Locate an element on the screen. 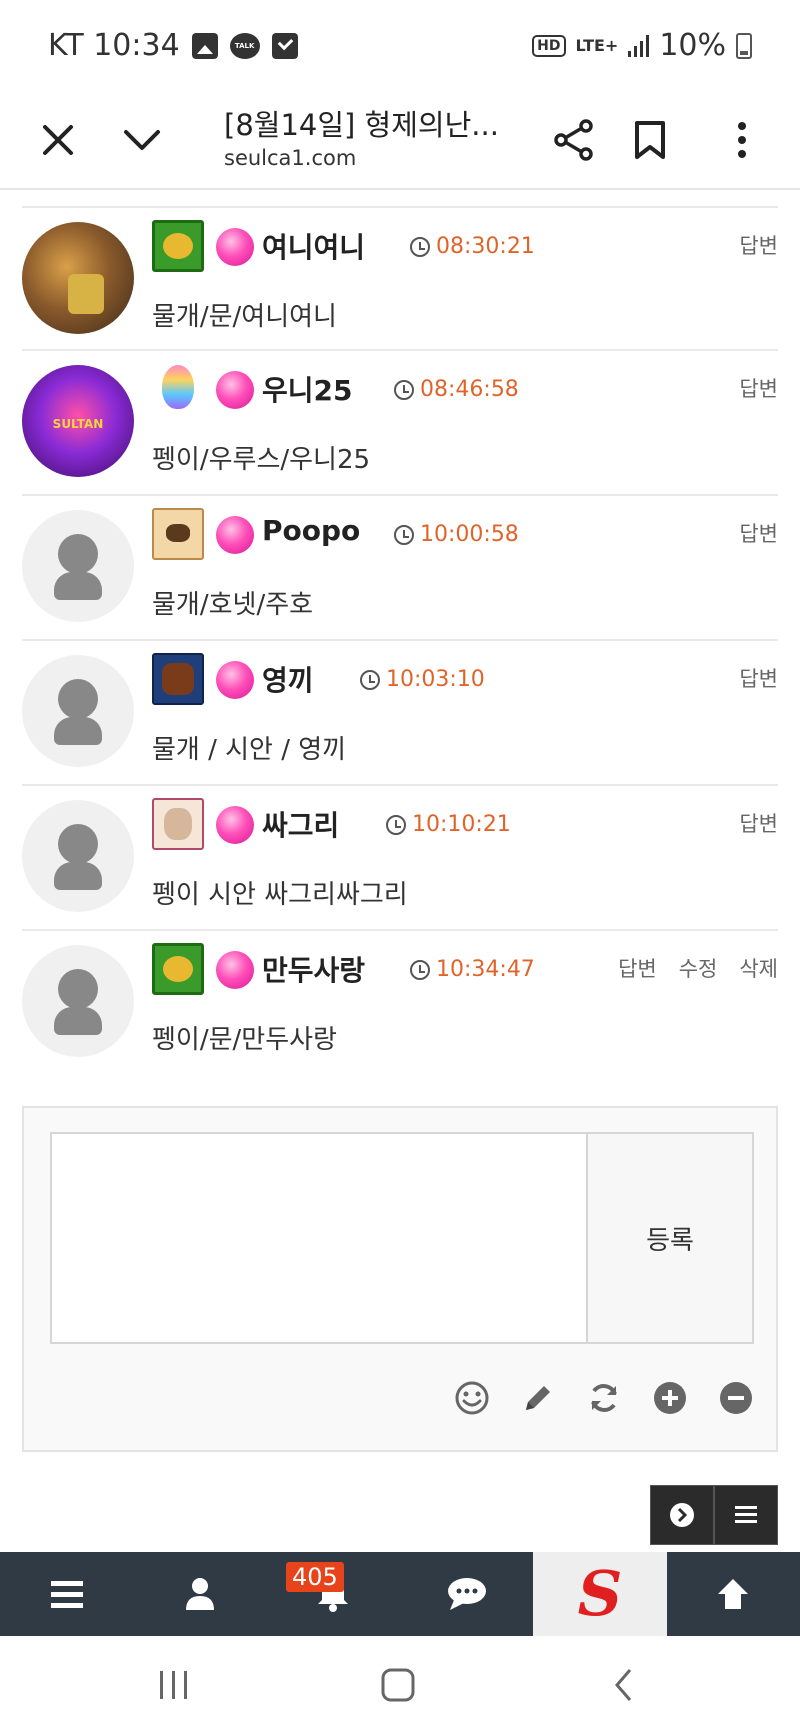 The width and height of the screenshot is (800, 1734). scroll-top-button is located at coordinates (733, 1594).